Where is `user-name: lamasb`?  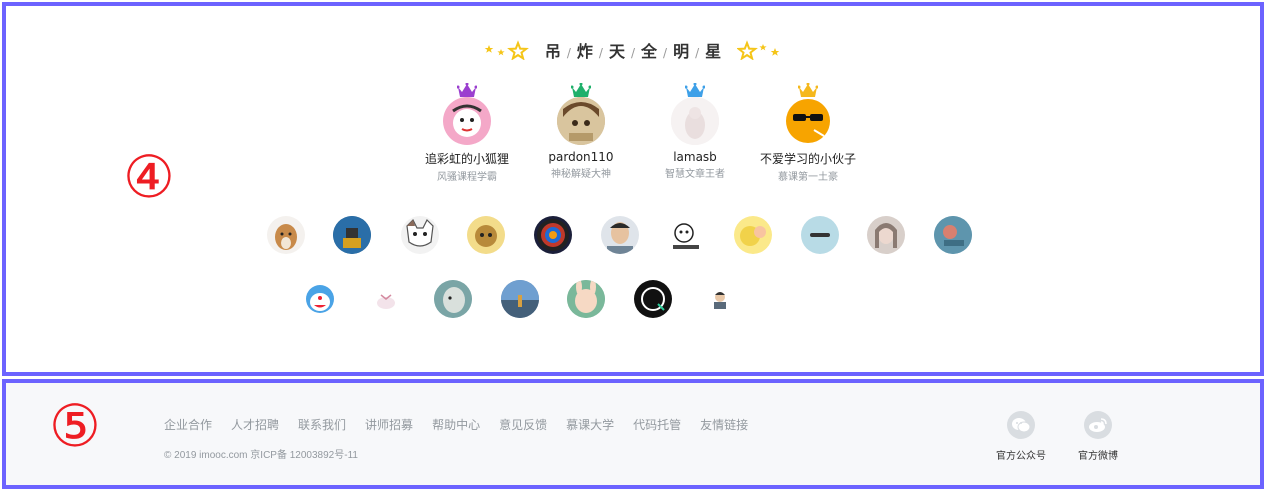 user-name: lamasb is located at coordinates (695, 157).